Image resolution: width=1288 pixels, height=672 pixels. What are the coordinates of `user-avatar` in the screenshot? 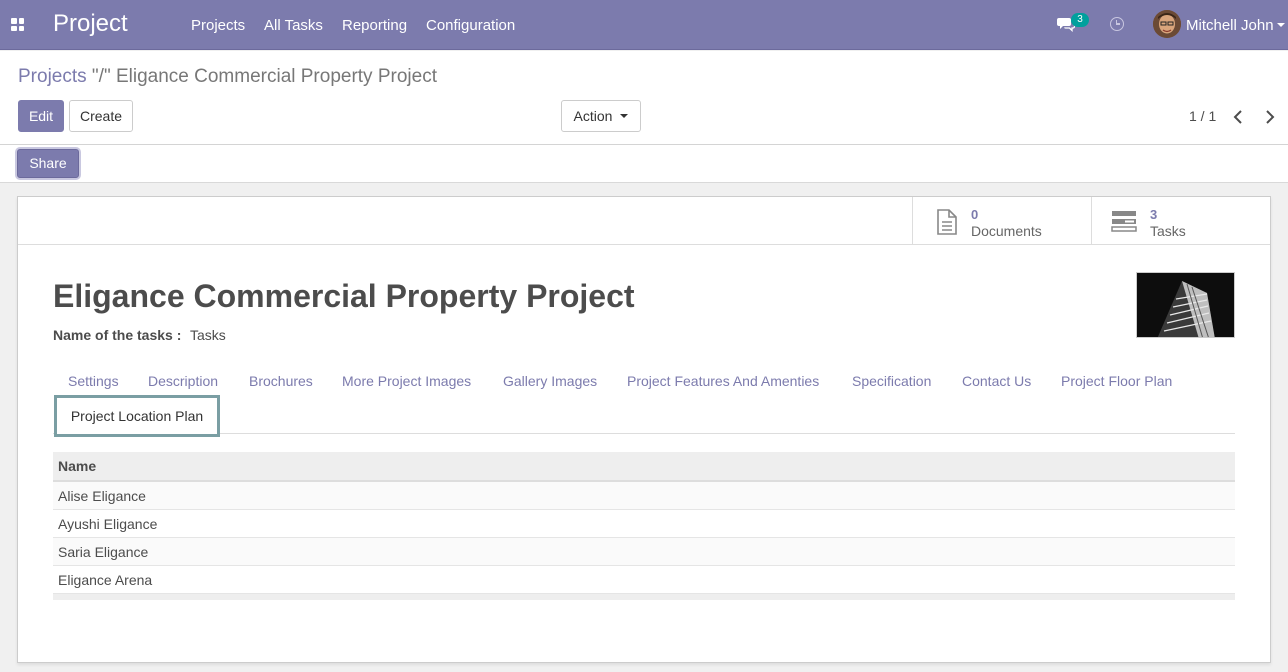 It's located at (1167, 24).